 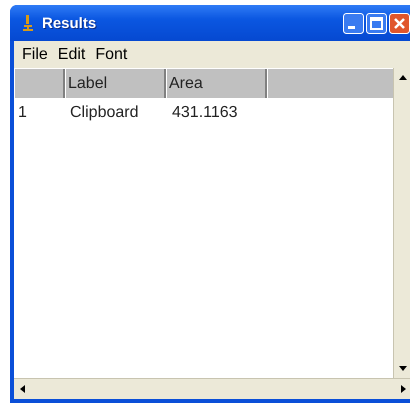 I want to click on column-header: Area, so click(x=216, y=83).